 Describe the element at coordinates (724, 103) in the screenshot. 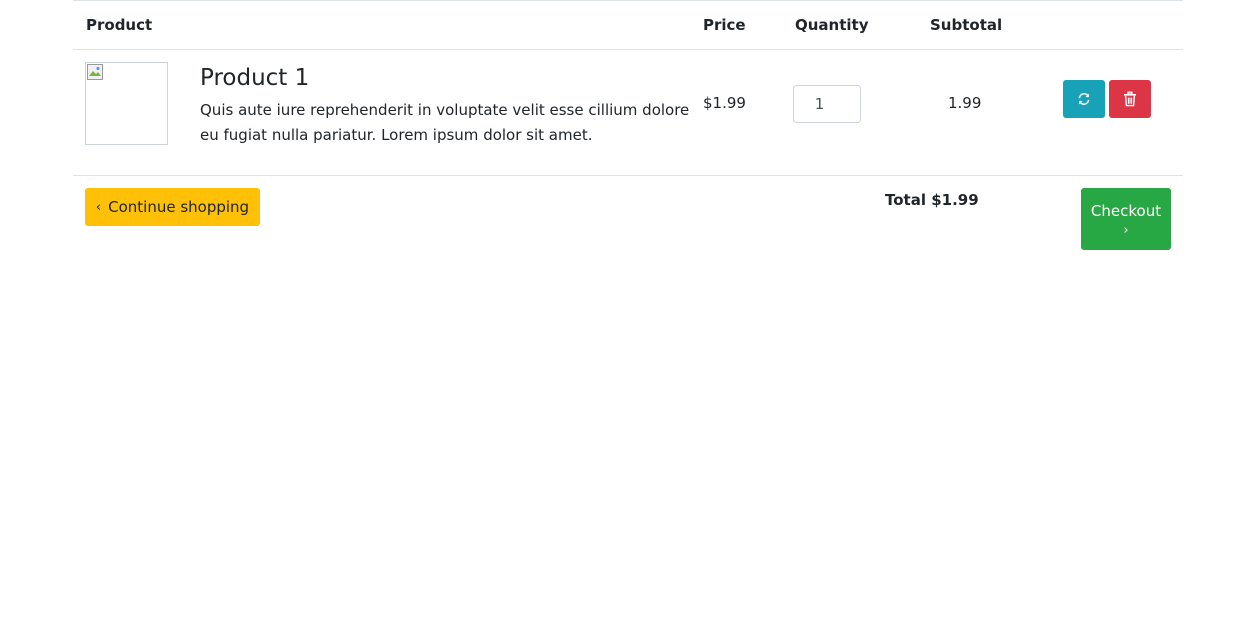

I see `product-price: $1.99` at that location.